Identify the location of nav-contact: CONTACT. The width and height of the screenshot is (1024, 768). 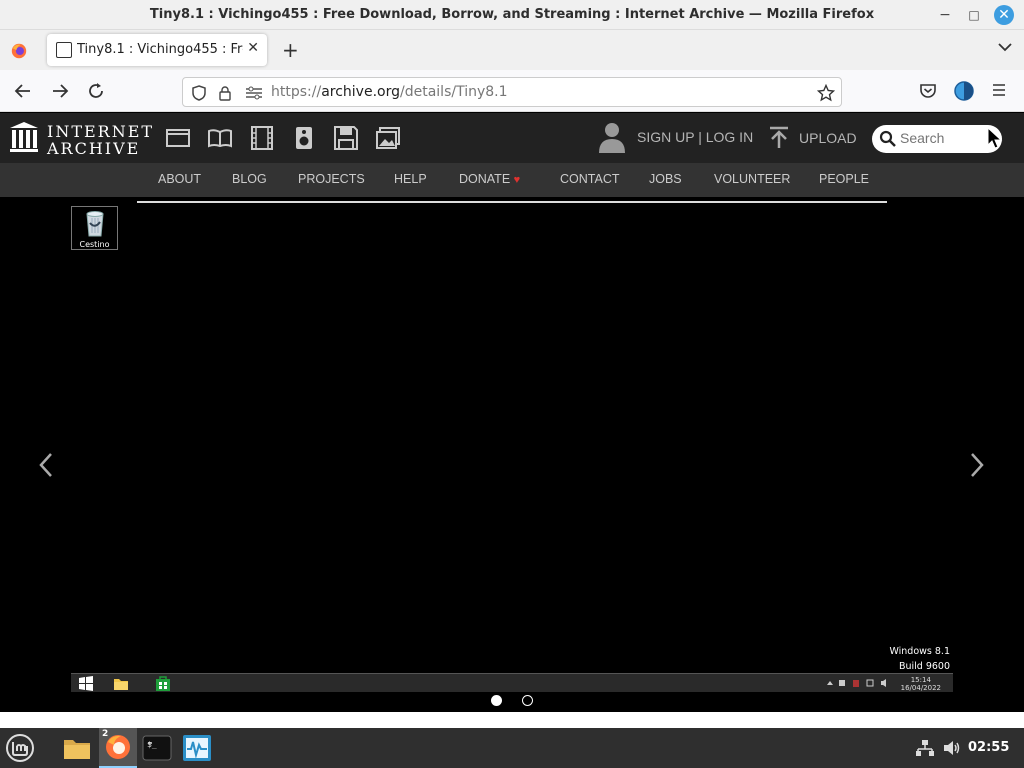
(590, 179).